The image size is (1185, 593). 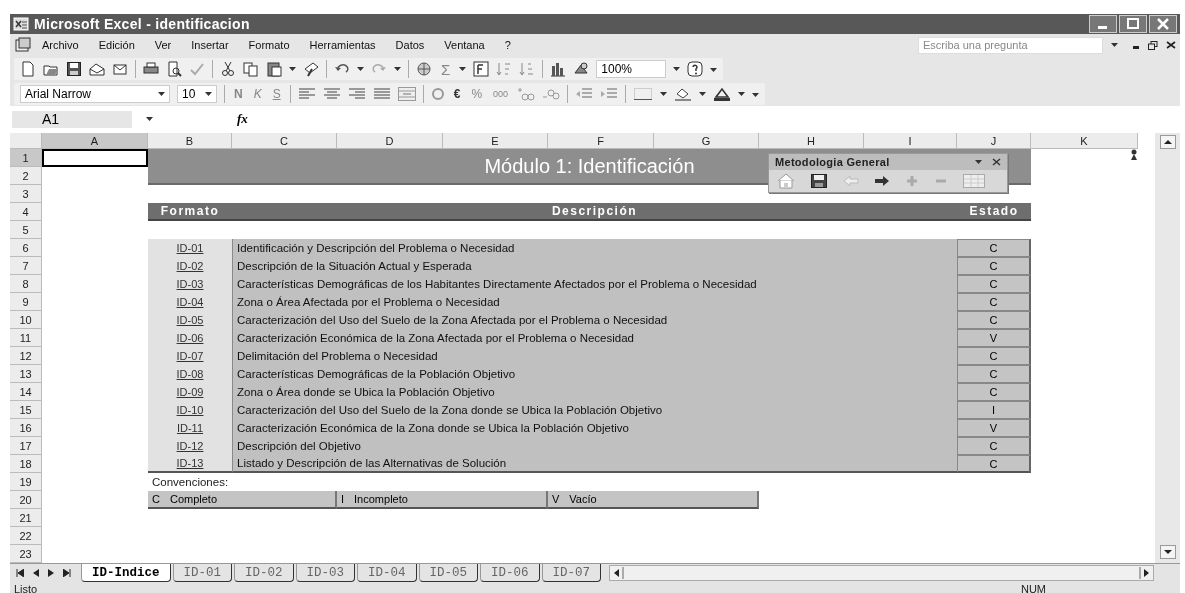 What do you see at coordinates (311, 69) in the screenshot?
I see `paintbrush-icon` at bounding box center [311, 69].